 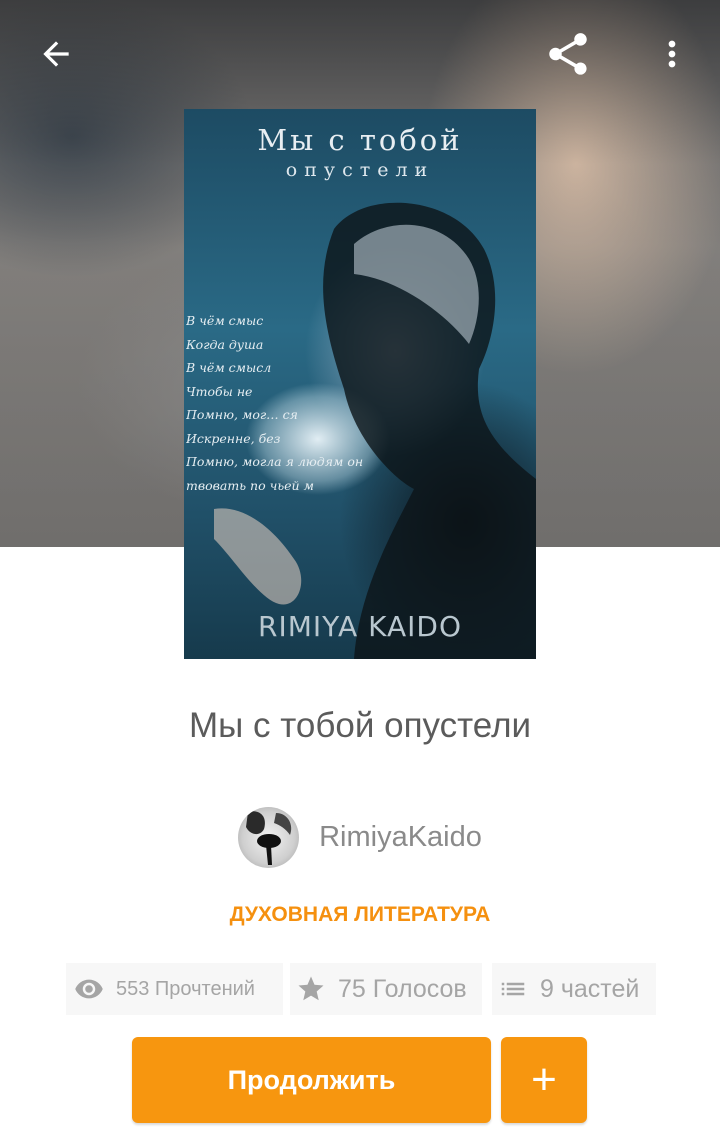 I want to click on votes-stat: 75 Голосов, so click(x=386, y=989).